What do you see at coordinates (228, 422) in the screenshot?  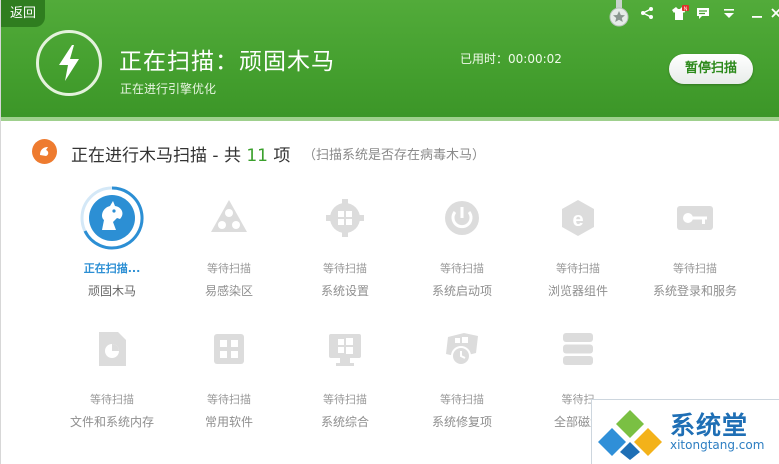 I see `scan-item-name: 常用软件` at bounding box center [228, 422].